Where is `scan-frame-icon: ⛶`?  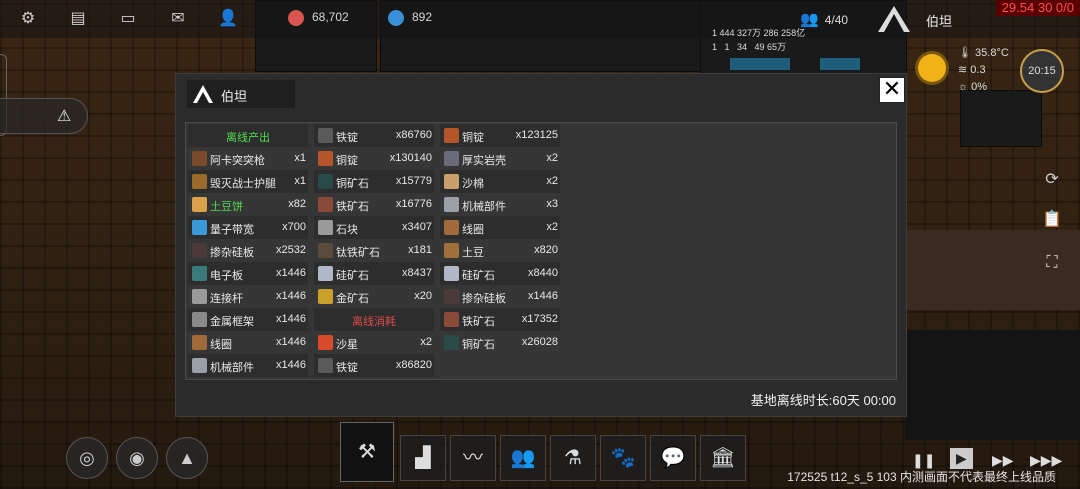
scan-frame-icon: ⛶ is located at coordinates (1052, 263).